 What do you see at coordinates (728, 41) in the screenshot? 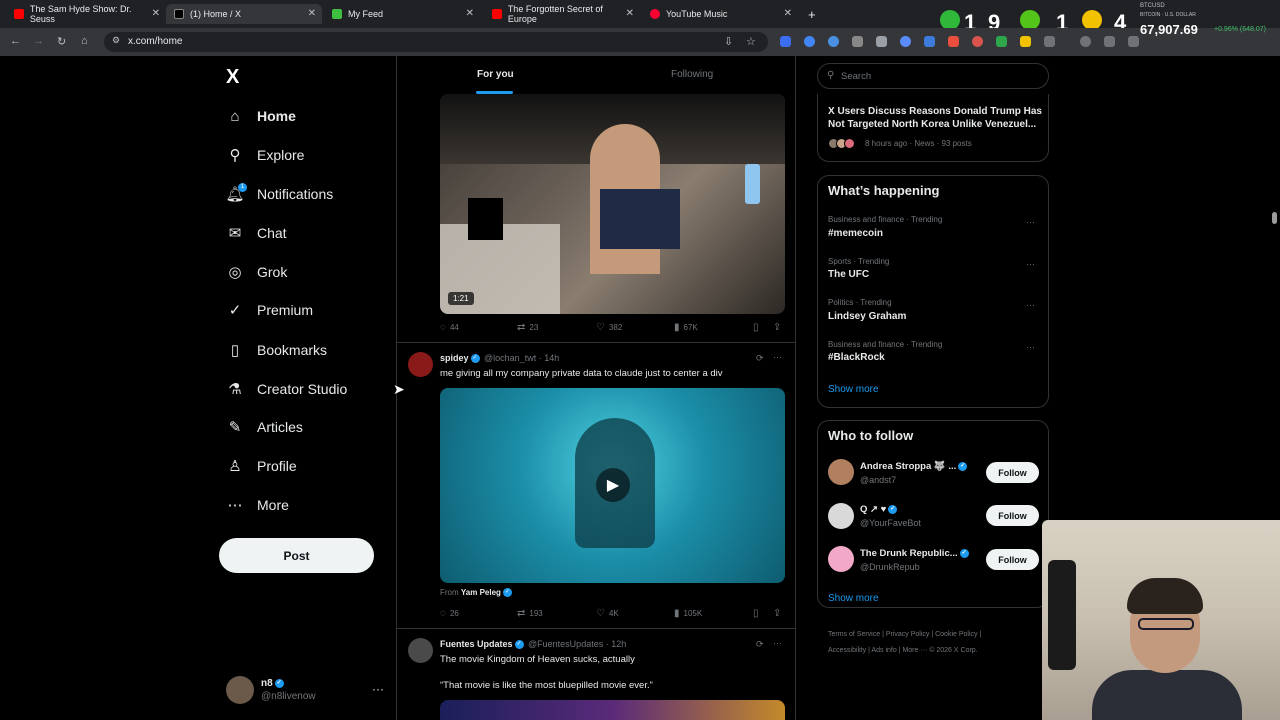
I see `install-icon: ⇩` at bounding box center [728, 41].